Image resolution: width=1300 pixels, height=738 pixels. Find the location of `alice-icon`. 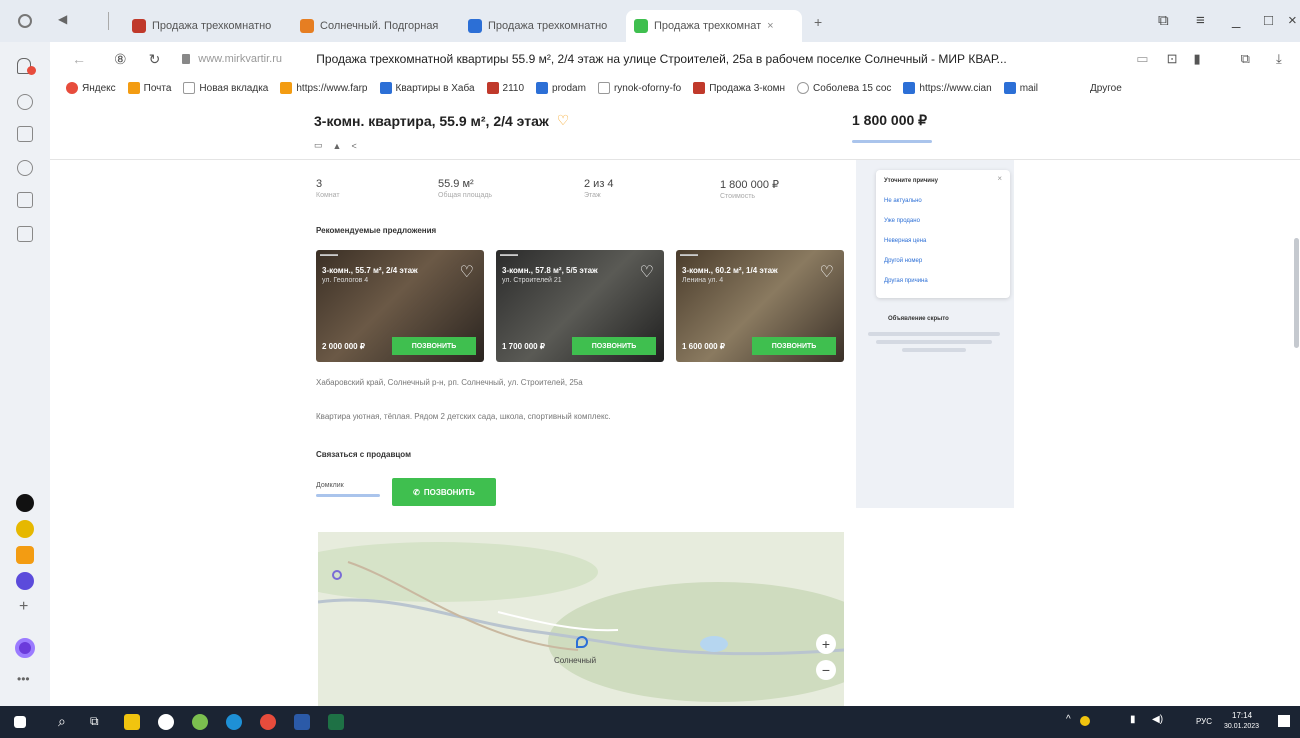

alice-icon is located at coordinates (25, 648).